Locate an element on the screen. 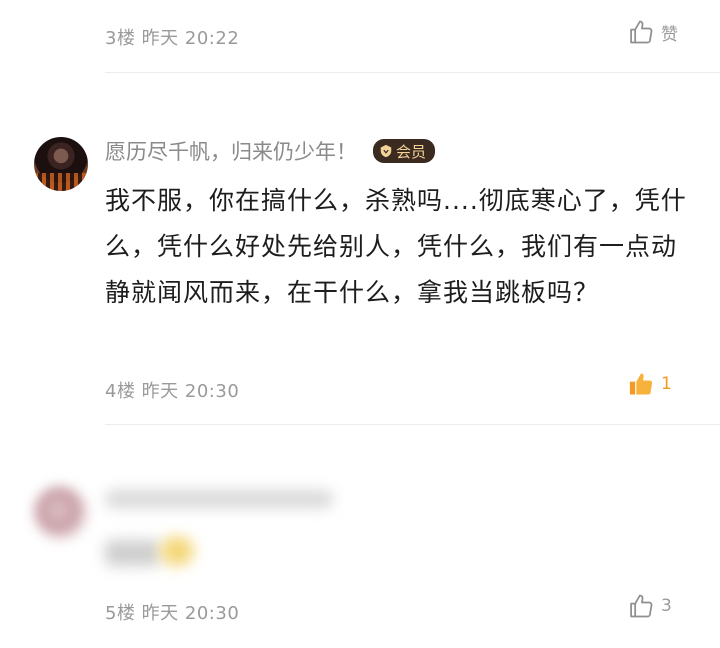  comment-author: 愿历尽千帆，归来仍少年！ 会员 is located at coordinates (270, 151).